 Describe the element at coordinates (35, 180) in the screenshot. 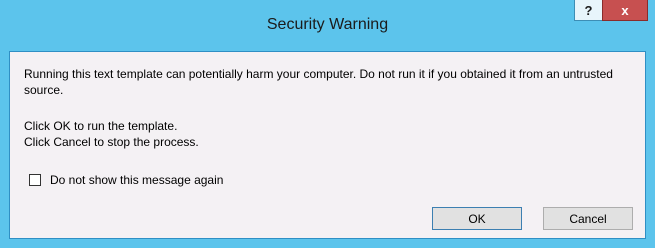

I see `dont-show-again-checkbox` at that location.